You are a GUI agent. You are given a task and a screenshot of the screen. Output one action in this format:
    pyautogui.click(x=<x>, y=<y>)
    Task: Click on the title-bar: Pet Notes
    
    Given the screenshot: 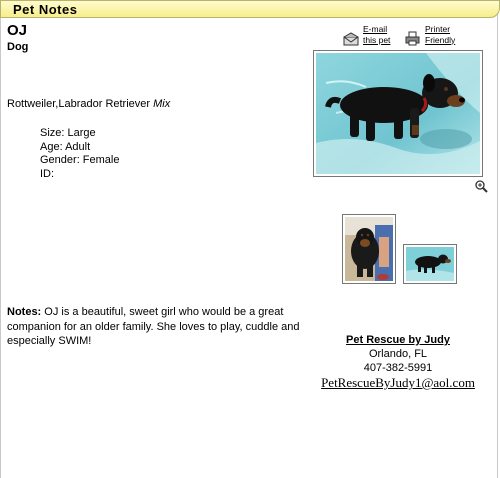 What is the action you would take?
    pyautogui.click(x=250, y=9)
    